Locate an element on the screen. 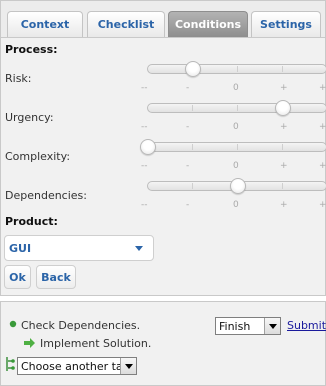 The height and width of the screenshot is (386, 326). choose-task-select: Choose another task is located at coordinates (77, 366).